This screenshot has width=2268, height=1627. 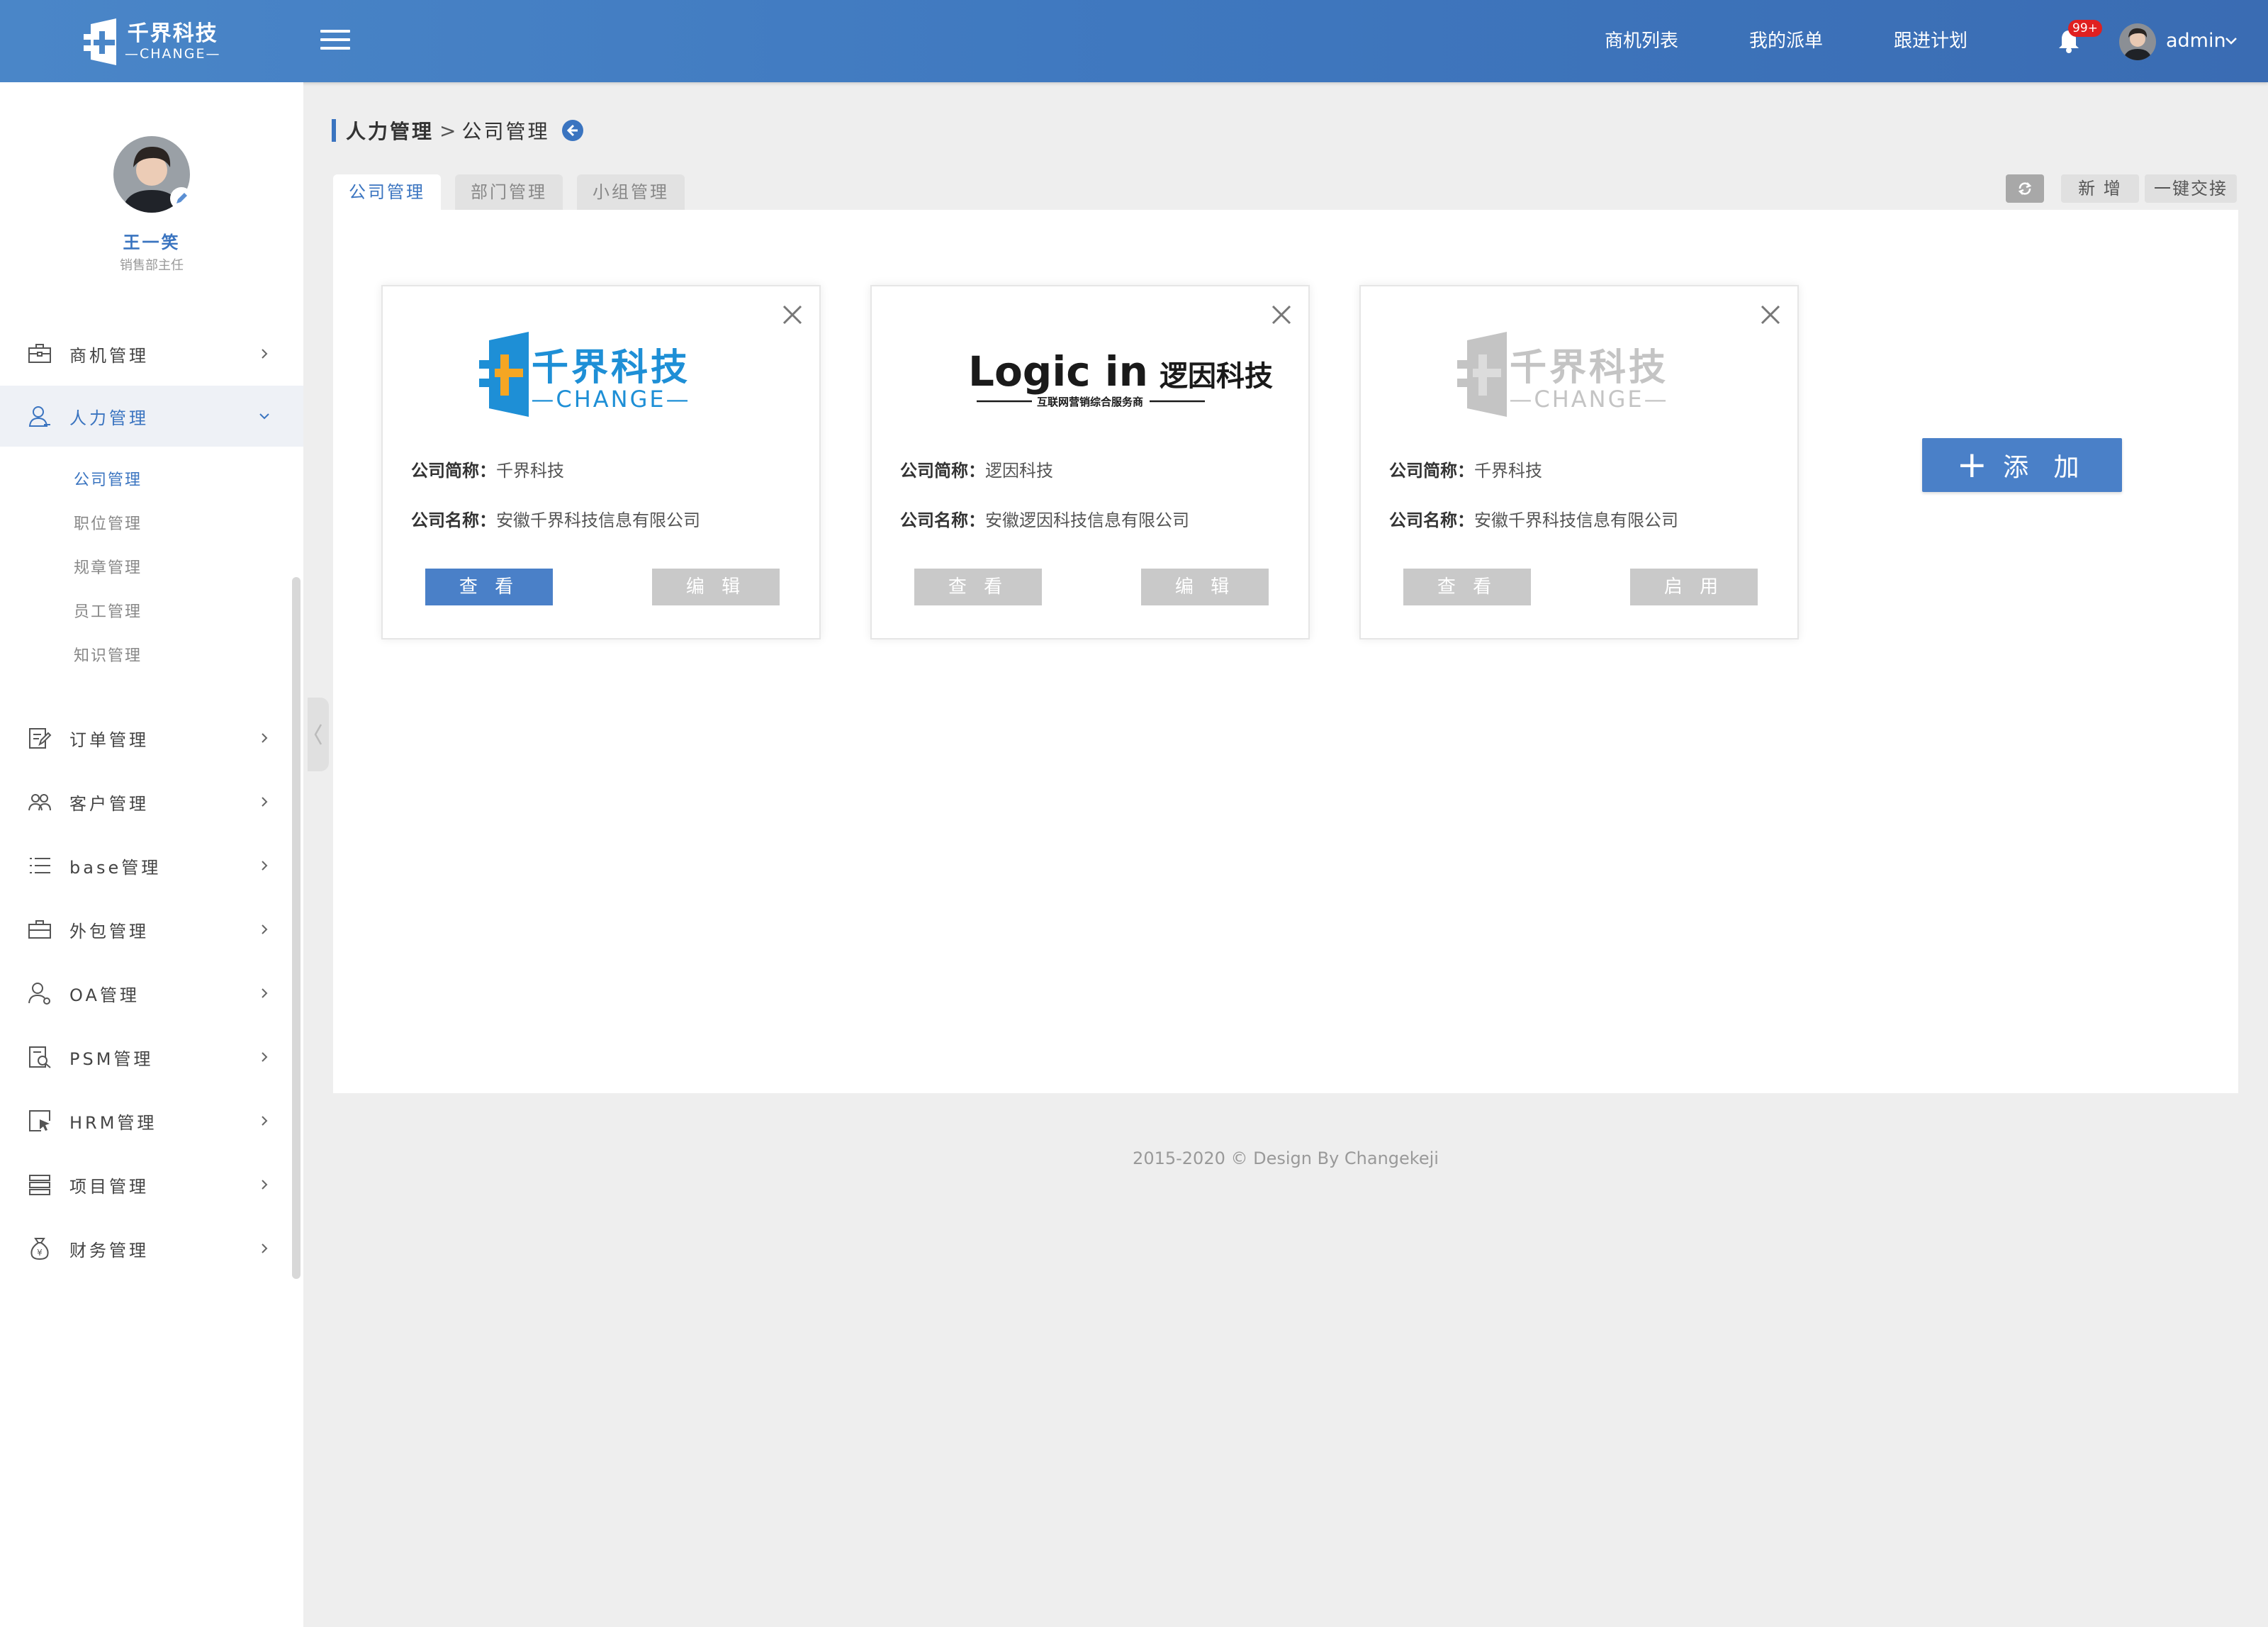 I want to click on sidebar-item-hrm: HRM管理, so click(x=151, y=1120).